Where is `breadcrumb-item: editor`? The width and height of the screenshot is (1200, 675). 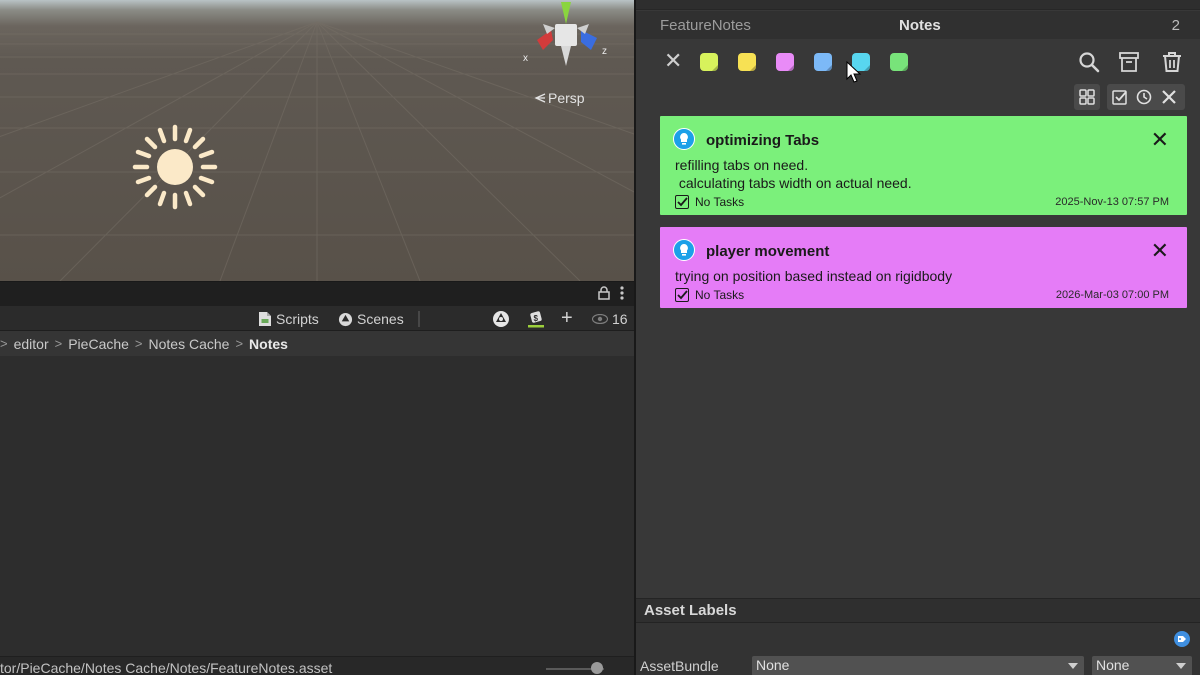 breadcrumb-item: editor is located at coordinates (31, 344).